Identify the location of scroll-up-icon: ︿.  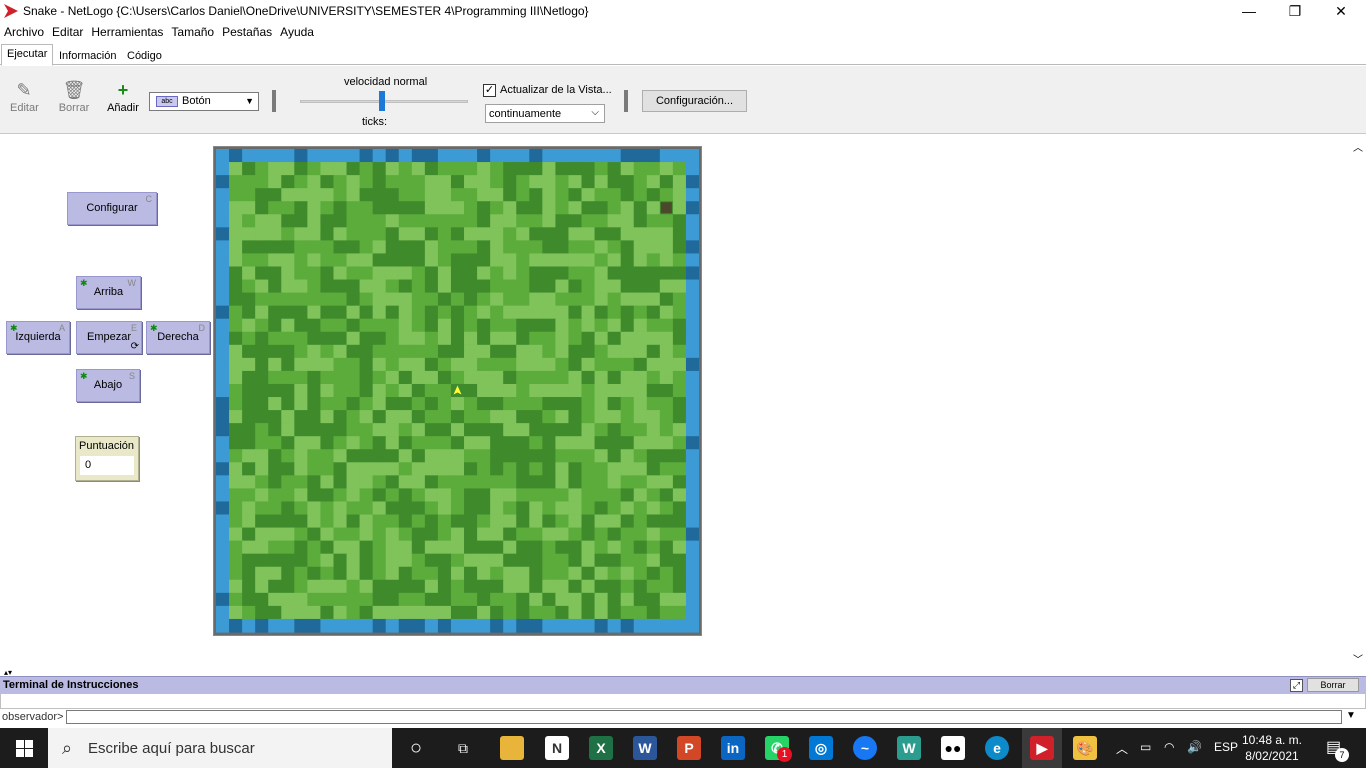
(1358, 146).